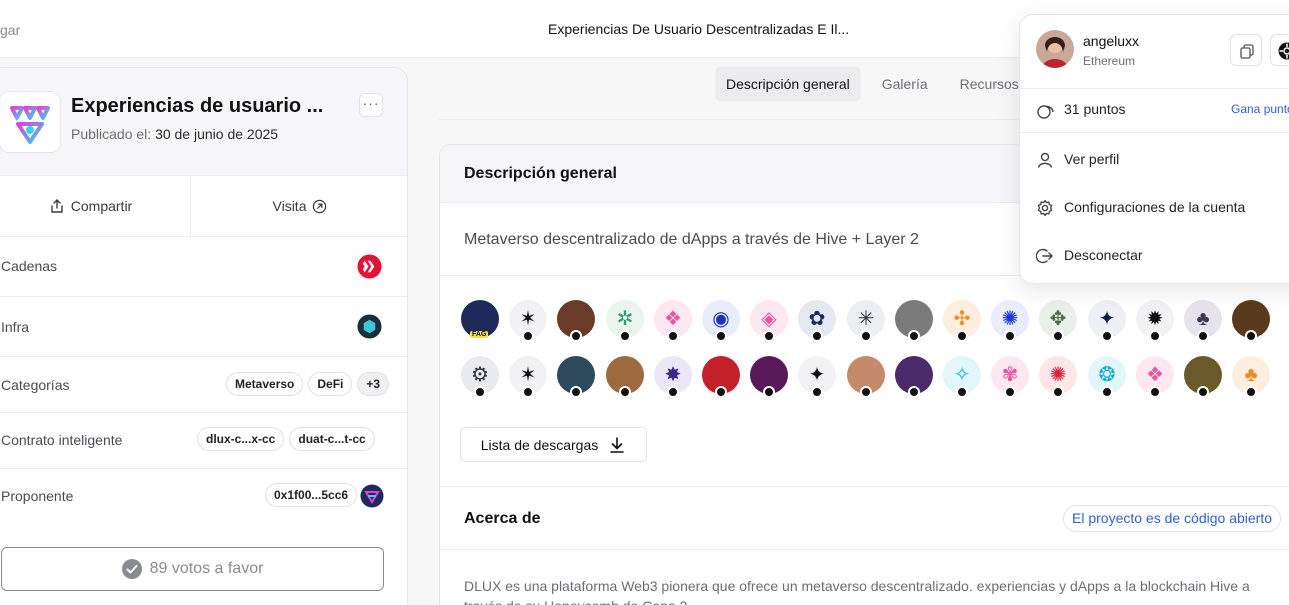  I want to click on proposer-address: 0x1f00...5cc6, so click(311, 495).